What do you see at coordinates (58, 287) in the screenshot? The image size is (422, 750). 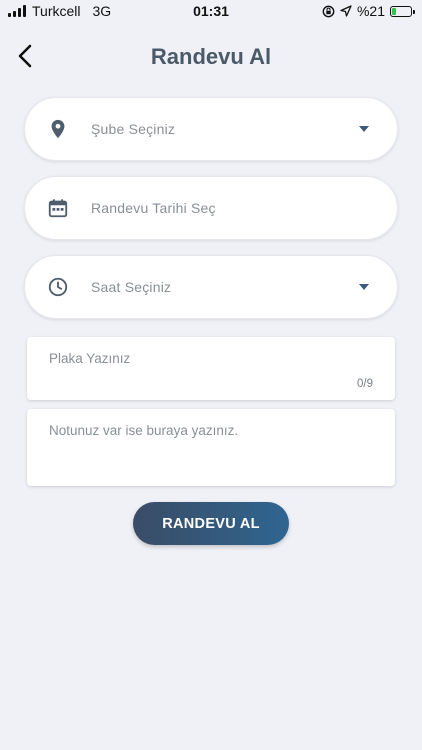 I see `clock-icon` at bounding box center [58, 287].